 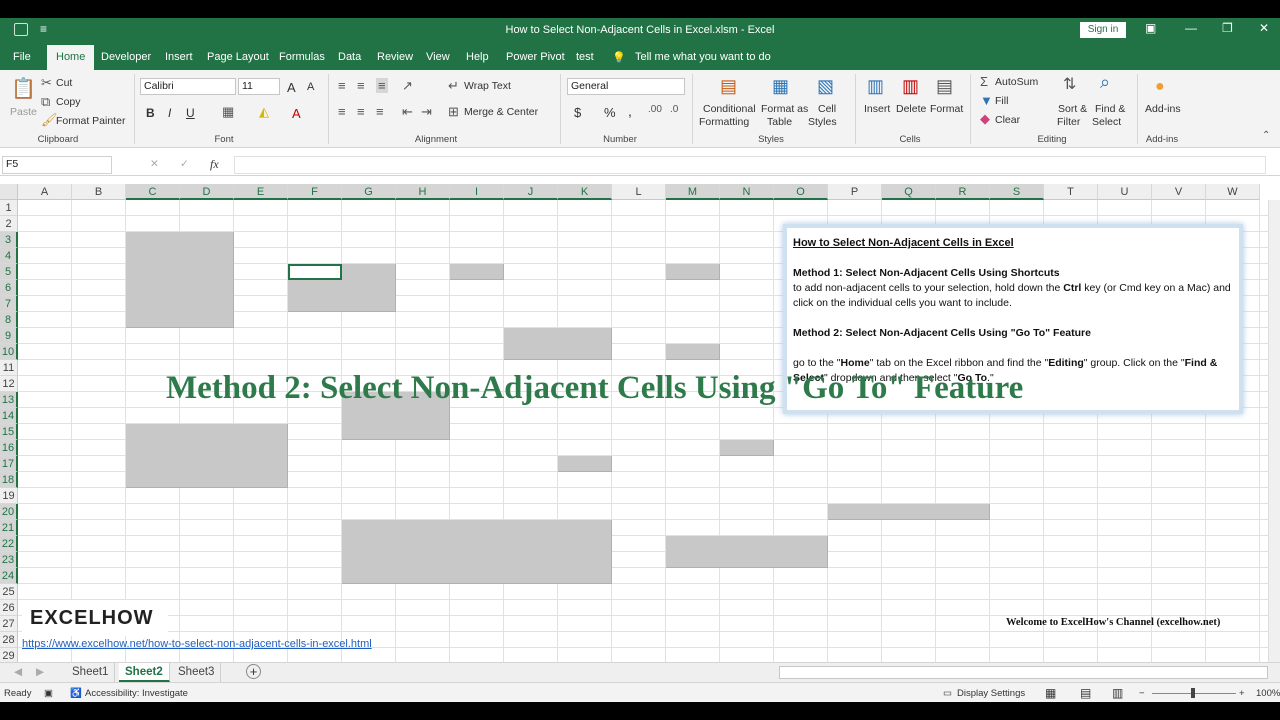 What do you see at coordinates (9, 640) in the screenshot?
I see `row-header-28: 28` at bounding box center [9, 640].